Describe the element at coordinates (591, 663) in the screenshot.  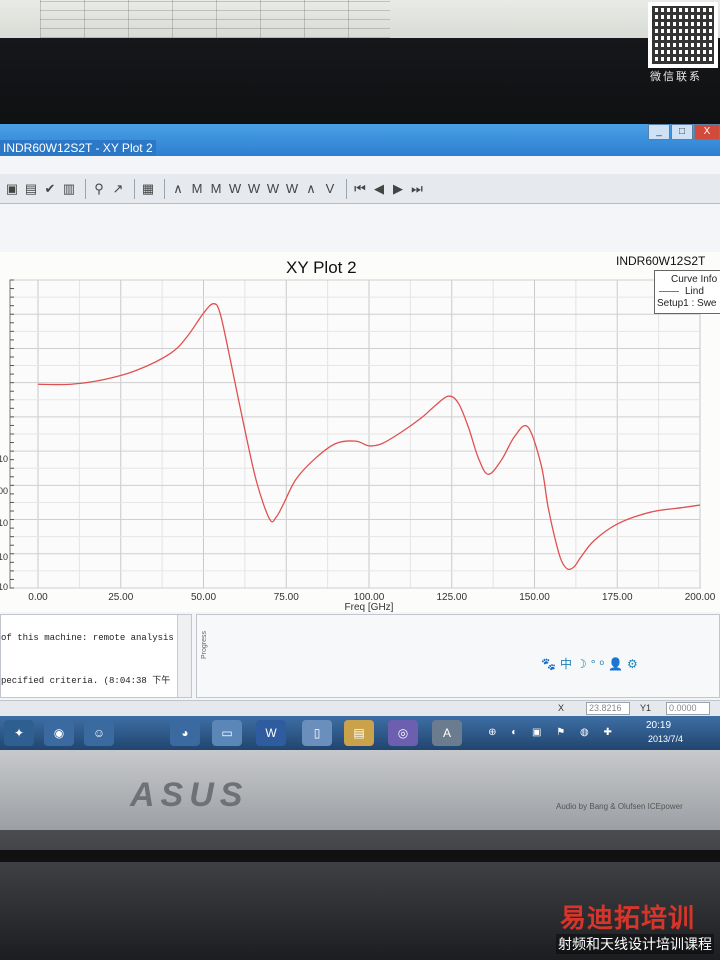
I see `ime-toolbar: 🐾中☽°ᵒ👤⚙` at that location.